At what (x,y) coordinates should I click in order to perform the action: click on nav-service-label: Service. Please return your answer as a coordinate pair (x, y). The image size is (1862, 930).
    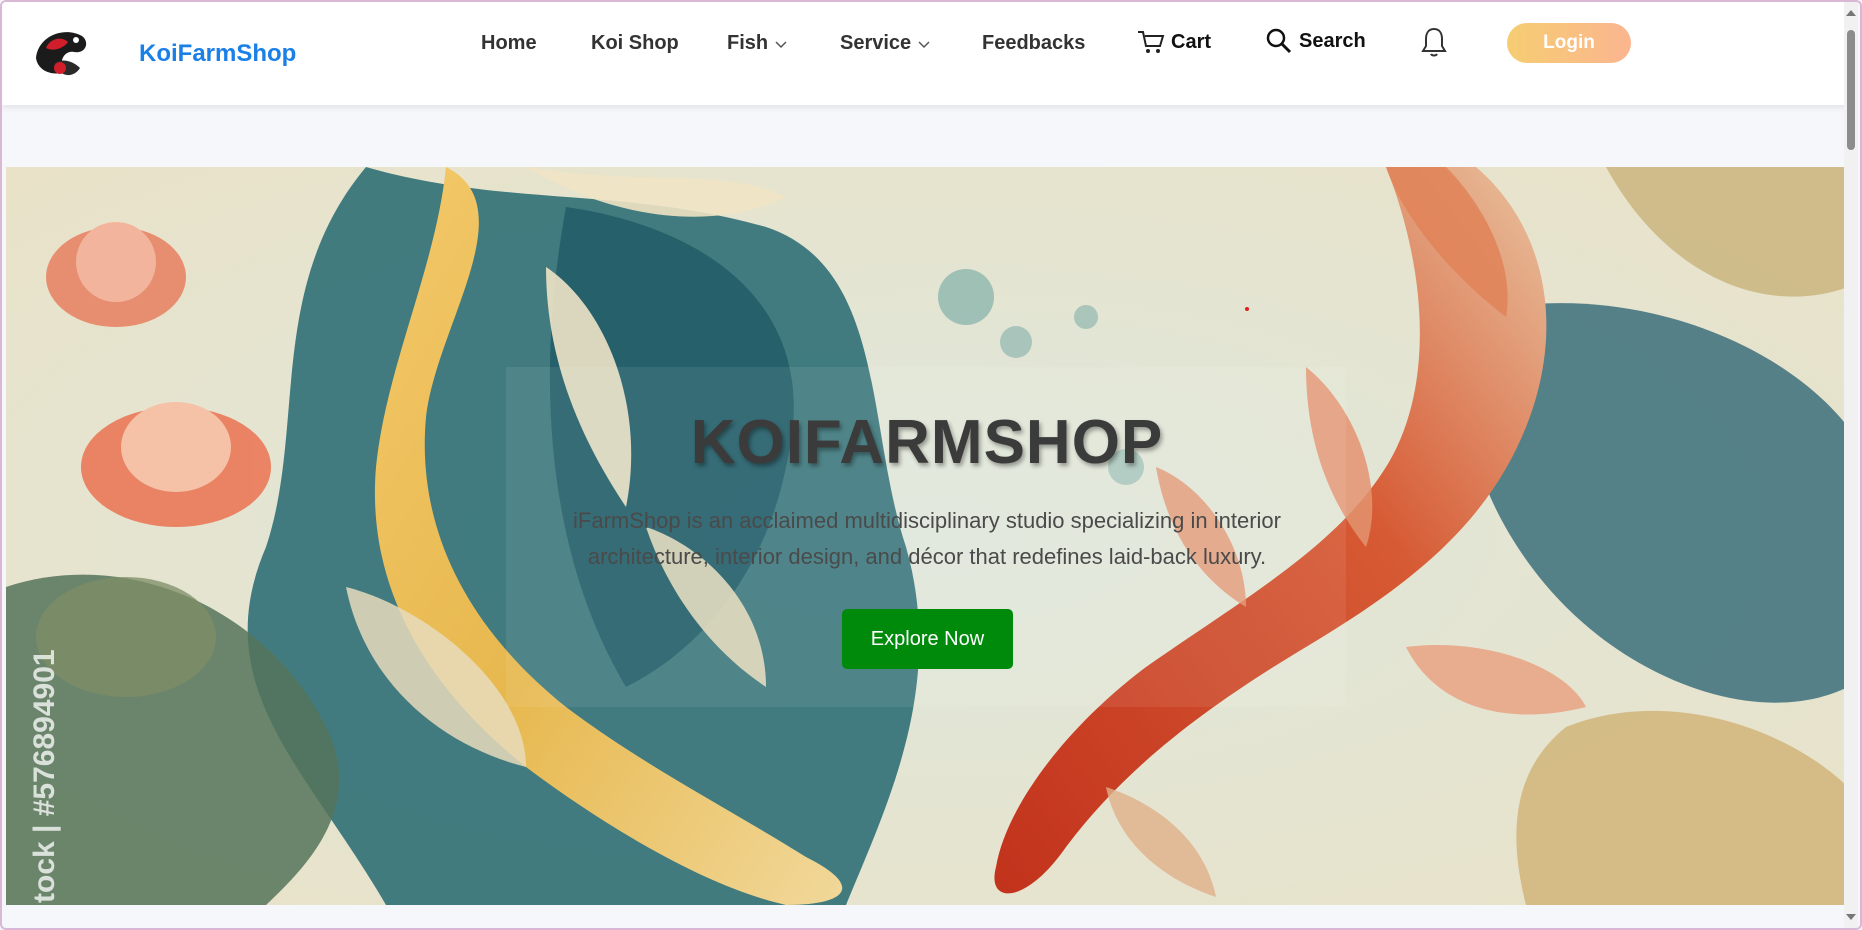
    Looking at the image, I should click on (876, 43).